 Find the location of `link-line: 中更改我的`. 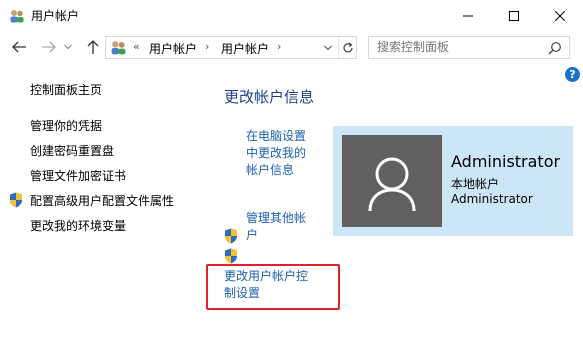

link-line: 中更改我的 is located at coordinates (276, 153).